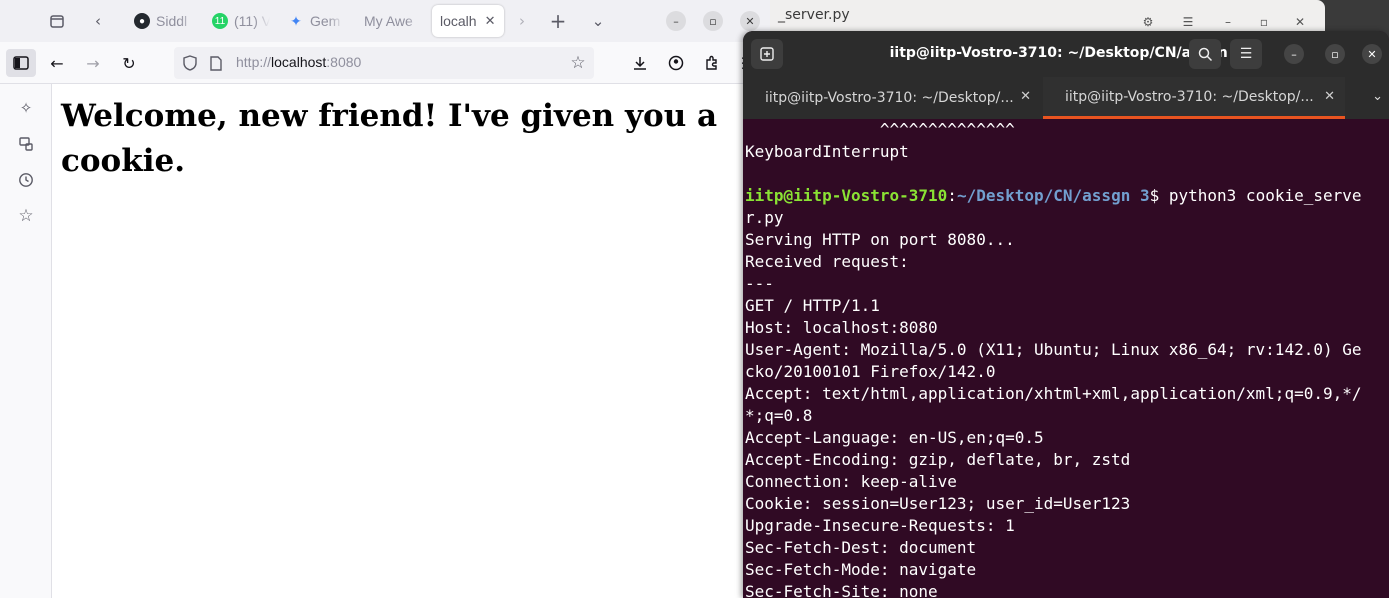  Describe the element at coordinates (26, 341) in the screenshot. I see `sidebar: ✧ ☆` at that location.